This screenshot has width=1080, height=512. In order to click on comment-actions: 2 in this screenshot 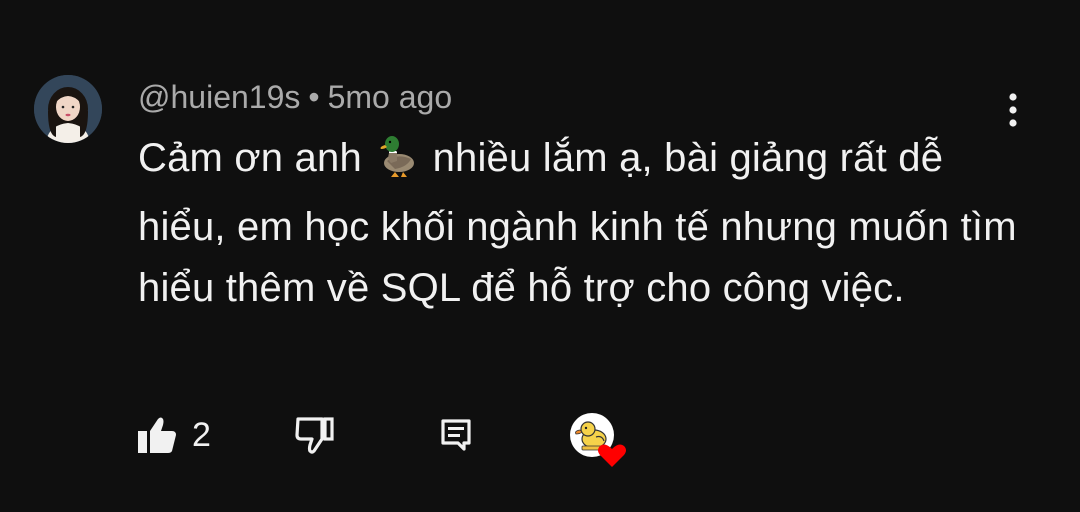, I will do `click(540, 436)`.